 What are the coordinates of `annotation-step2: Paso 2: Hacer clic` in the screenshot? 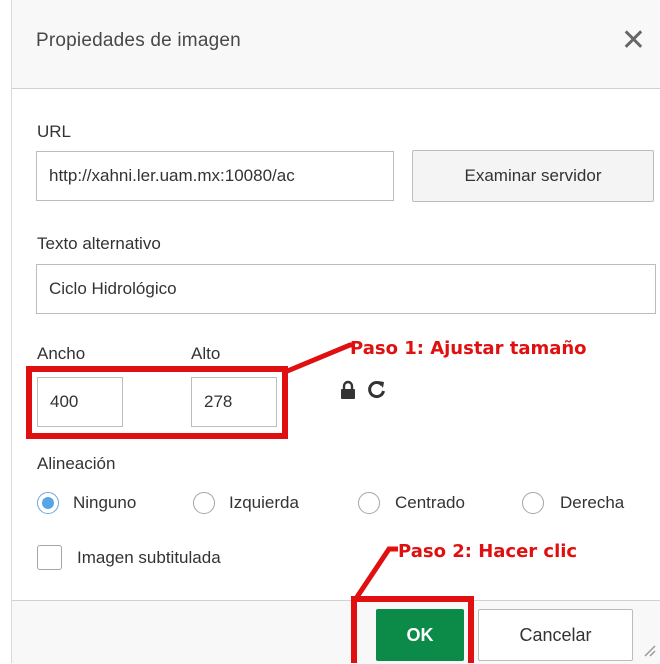 It's located at (488, 551).